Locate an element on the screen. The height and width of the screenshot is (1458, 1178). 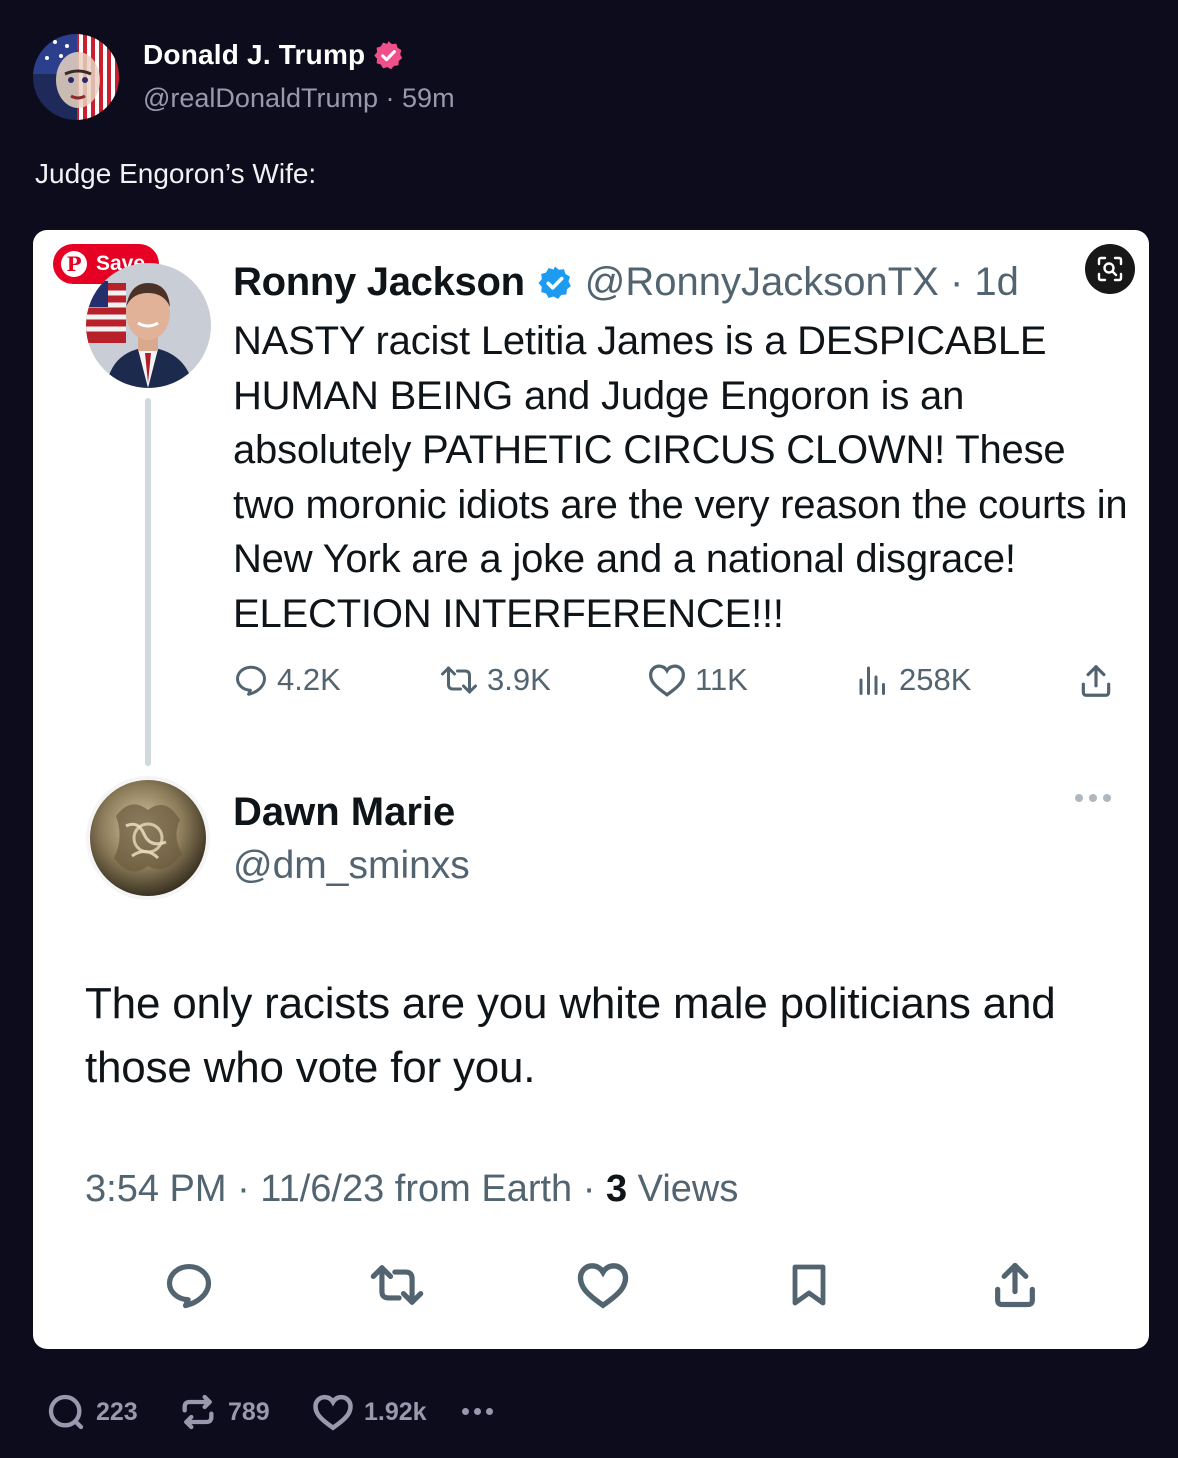
retweet-count-value: 3.9K is located at coordinates (519, 679).